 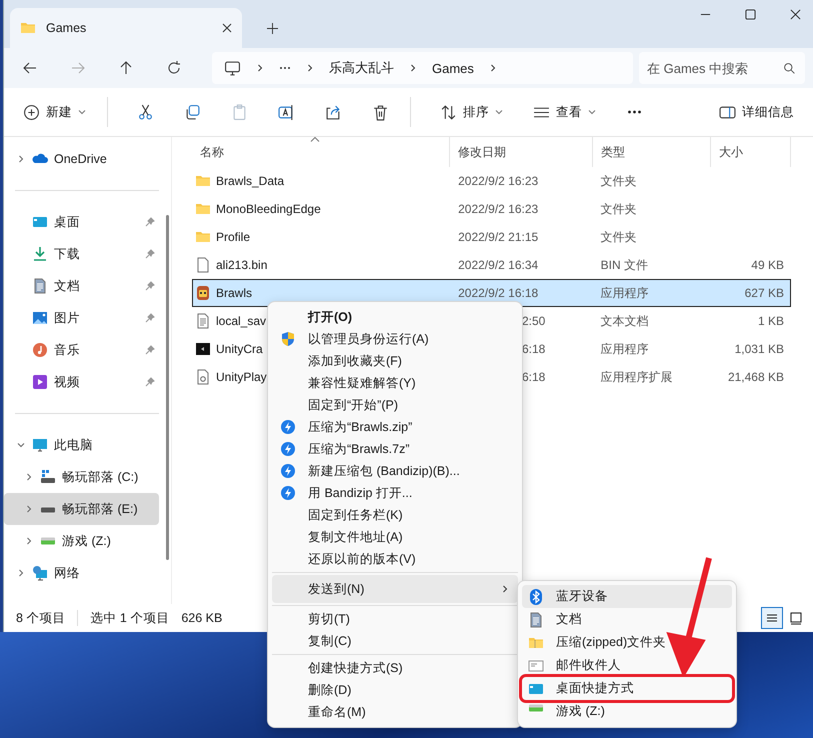 I want to click on menu-item: 重命名(M), so click(x=395, y=712).